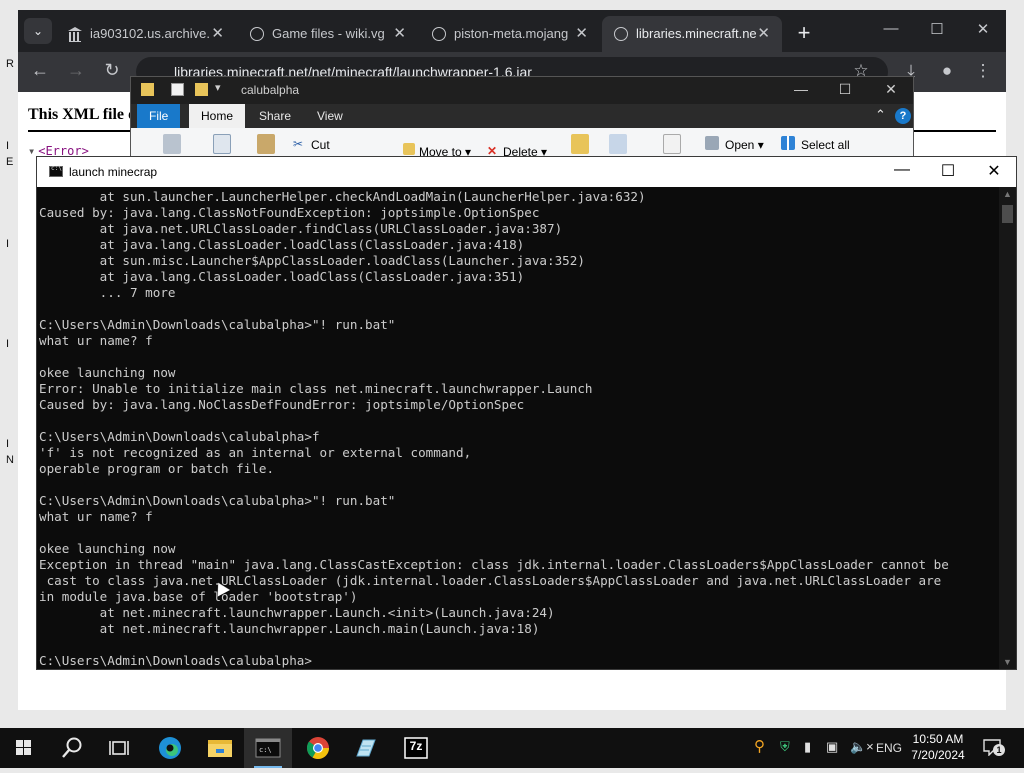 The height and width of the screenshot is (773, 1024). Describe the element at coordinates (38, 31) in the screenshot. I see `tab-search-button: ⌄` at that location.